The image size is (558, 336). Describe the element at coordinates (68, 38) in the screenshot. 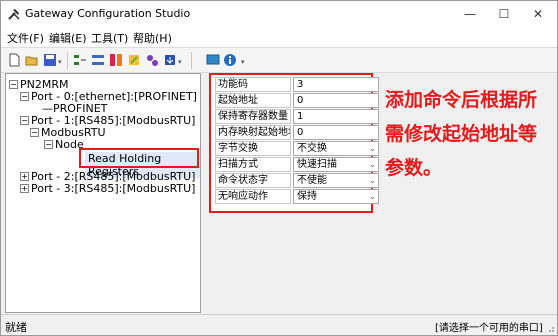

I see `menu-edit: 编辑(E)` at that location.